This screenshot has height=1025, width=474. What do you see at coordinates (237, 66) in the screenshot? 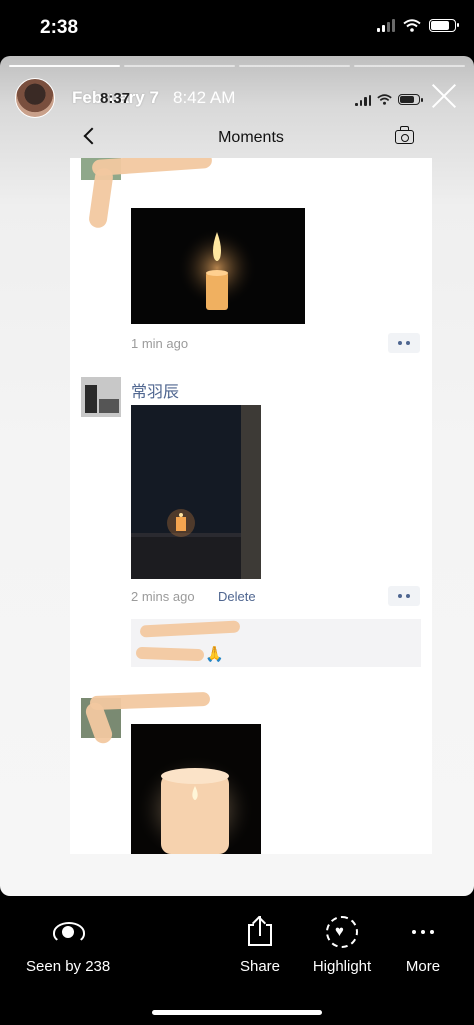
I see `story-progress` at bounding box center [237, 66].